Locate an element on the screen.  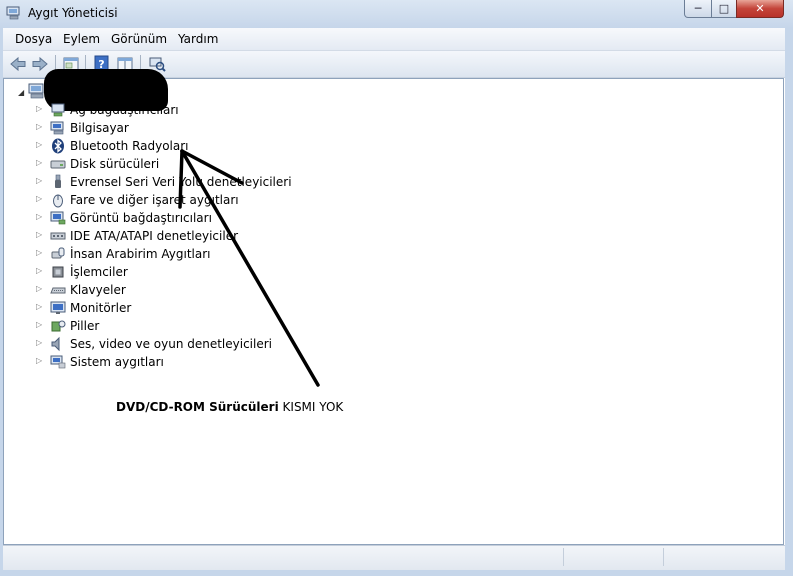
annotation-bold-text: DVD/CD-ROM Sürücüleri is located at coordinates (197, 407).